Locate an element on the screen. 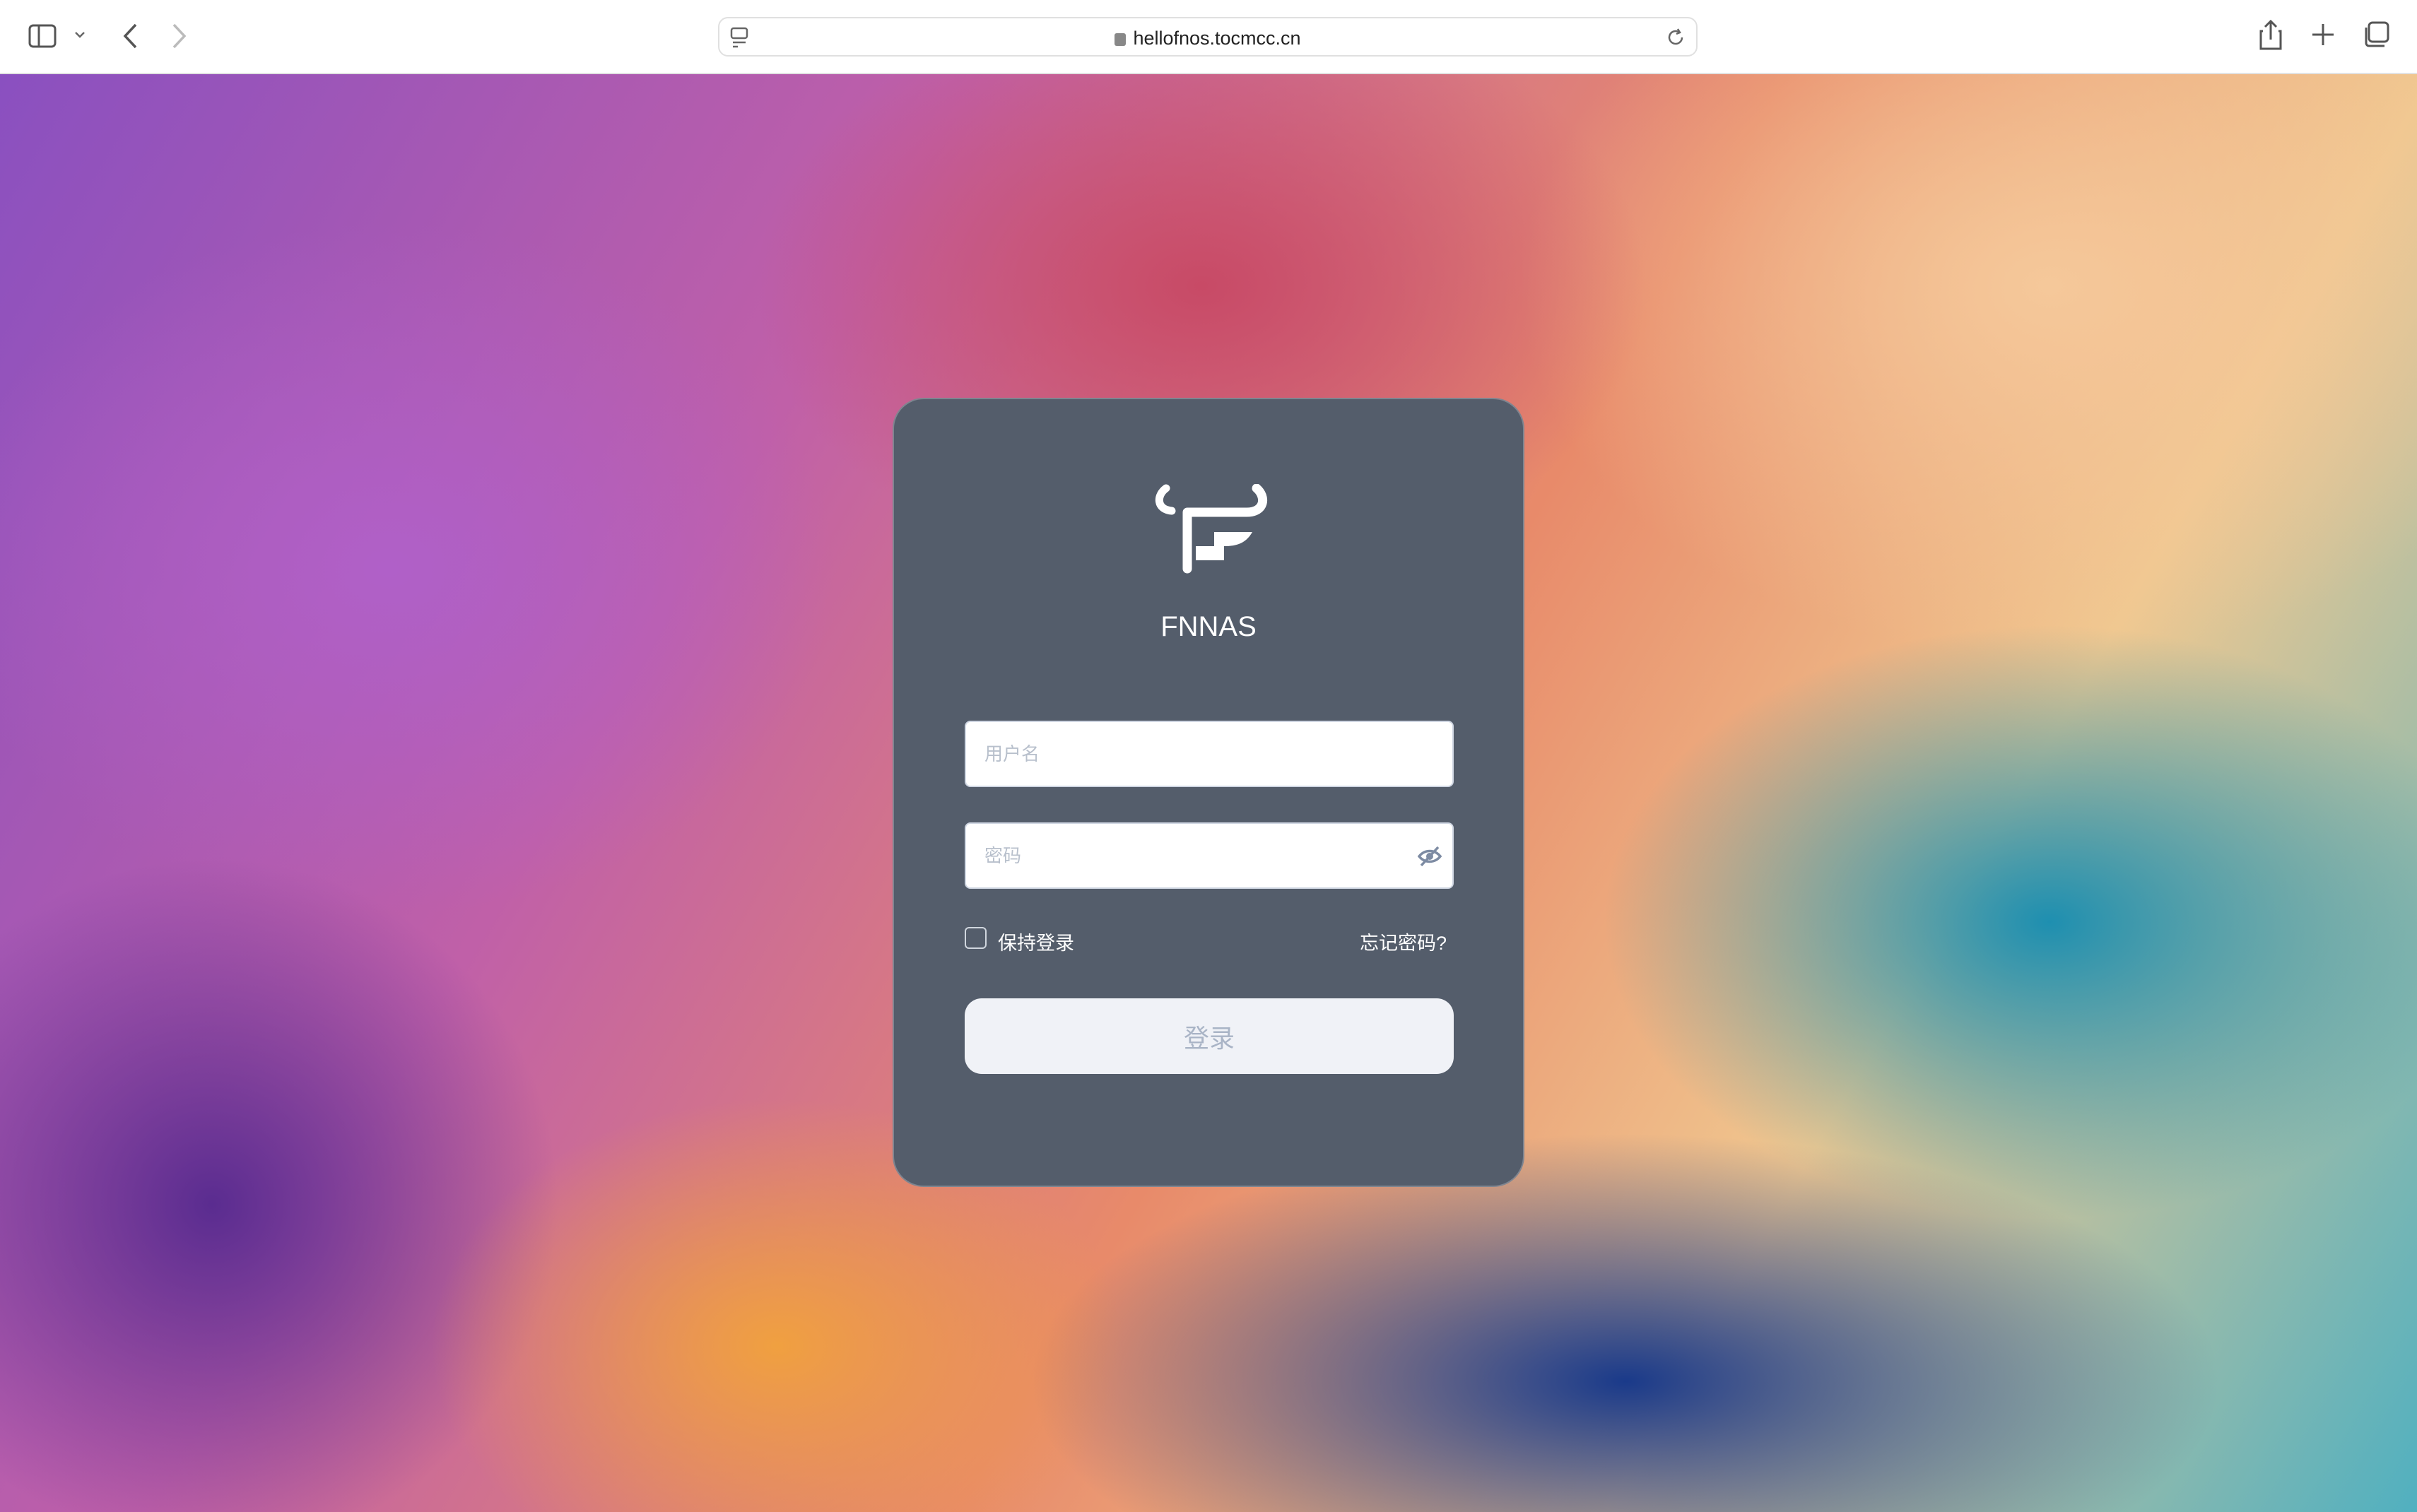 Image resolution: width=2417 pixels, height=1512 pixels. new-tab-icon is located at coordinates (2323, 35).